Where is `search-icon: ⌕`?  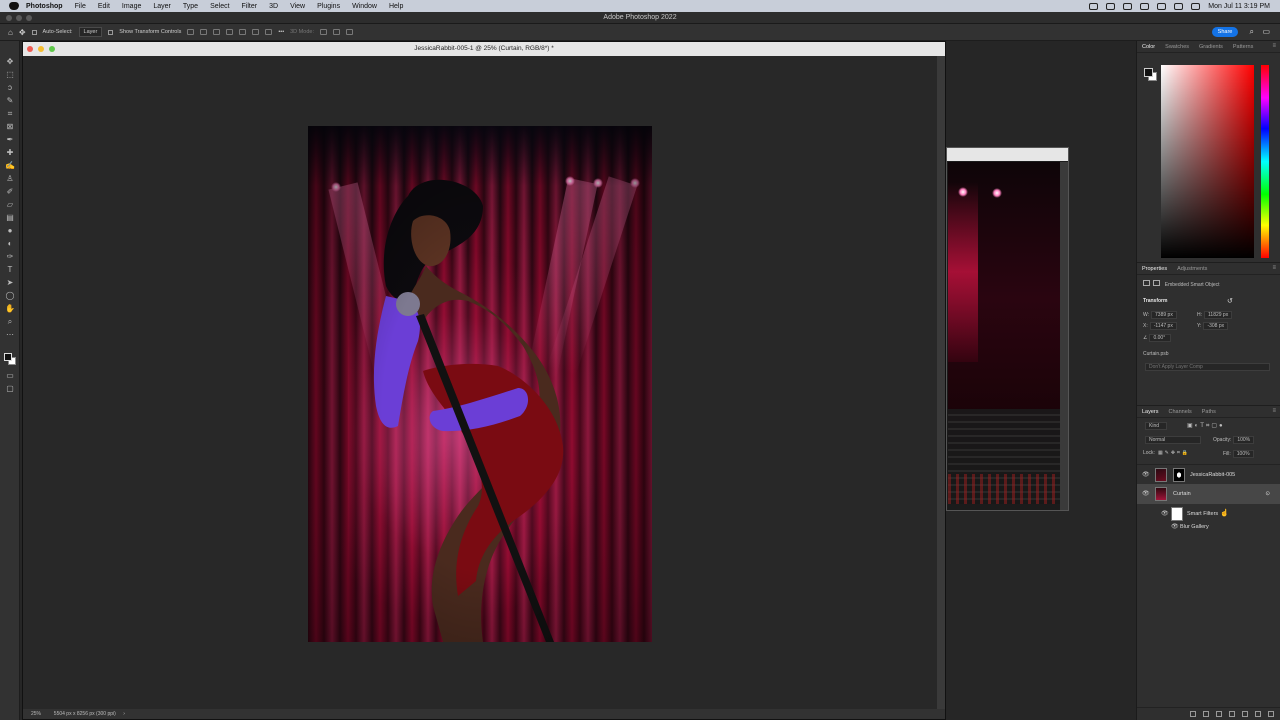
search-icon: ⌕ is located at coordinates (1252, 32).